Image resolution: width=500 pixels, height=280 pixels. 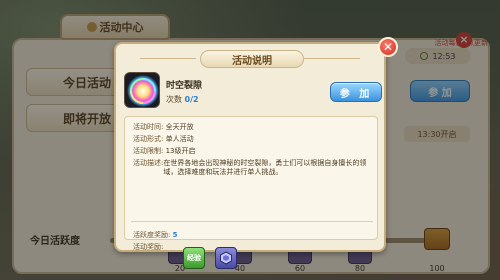 What do you see at coordinates (148, 127) in the screenshot?
I see `detail-time-label: 活动时间:` at bounding box center [148, 127].